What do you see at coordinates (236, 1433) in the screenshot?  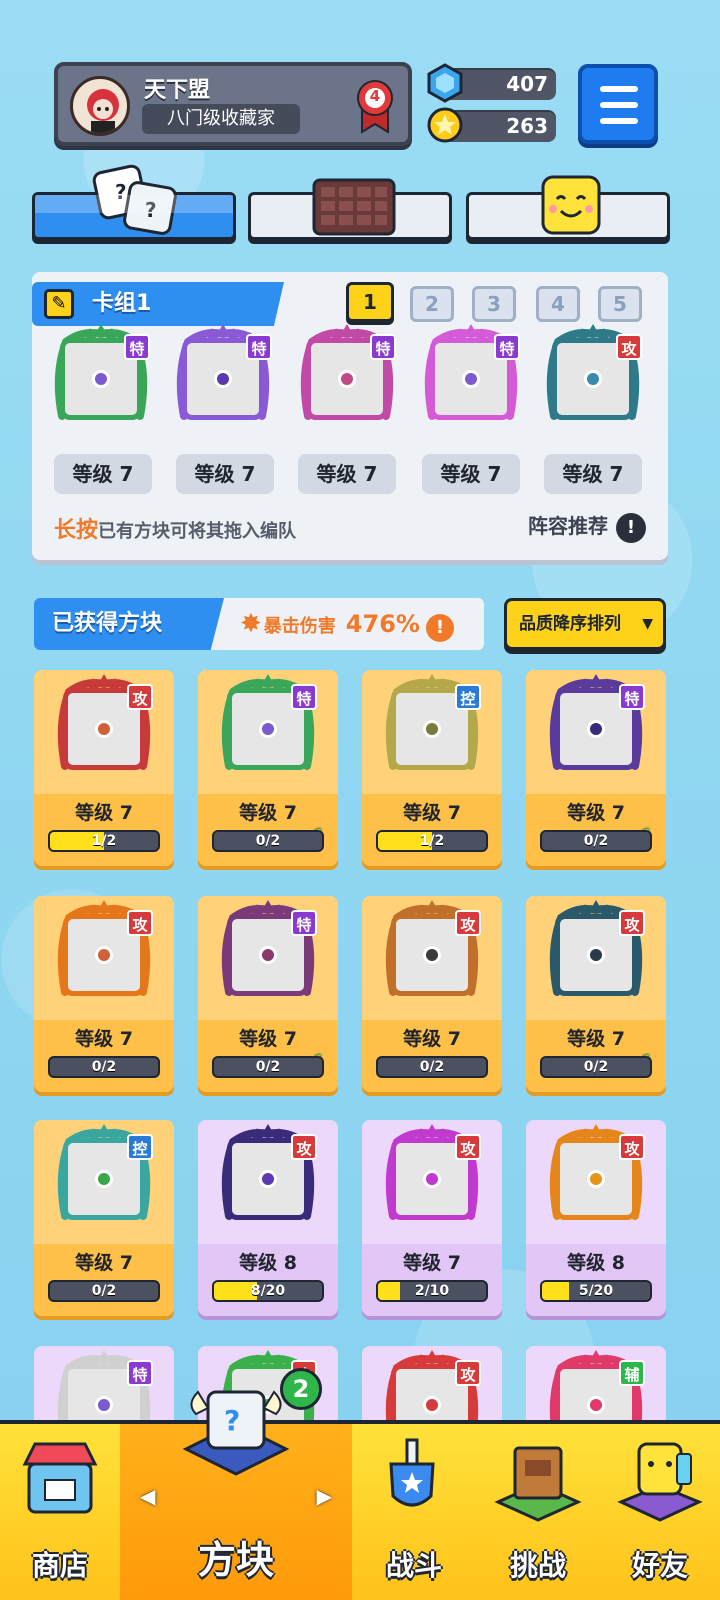 I see `dice-box-icon: ?` at bounding box center [236, 1433].